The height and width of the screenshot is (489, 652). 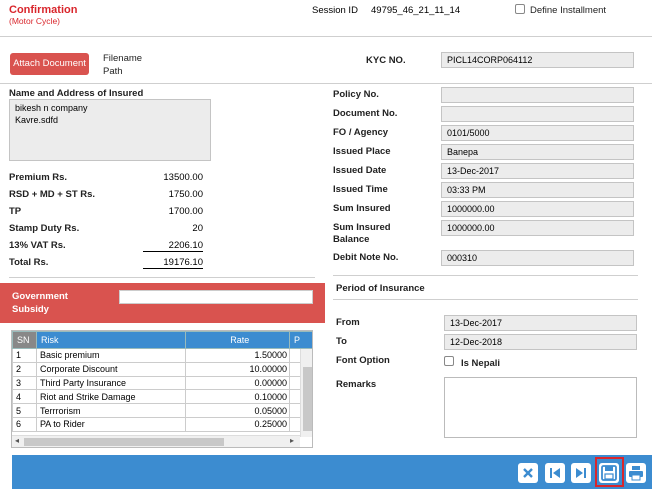 I want to click on cell-risk: Riot and Strike Damage, so click(x=111, y=397).